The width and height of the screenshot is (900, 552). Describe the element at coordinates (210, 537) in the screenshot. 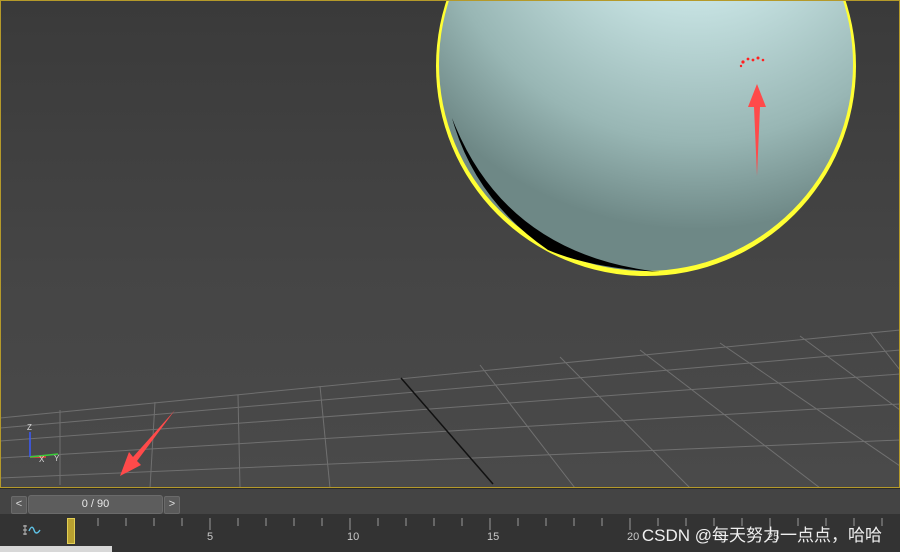

I see `ruler-tick-label: 5` at that location.